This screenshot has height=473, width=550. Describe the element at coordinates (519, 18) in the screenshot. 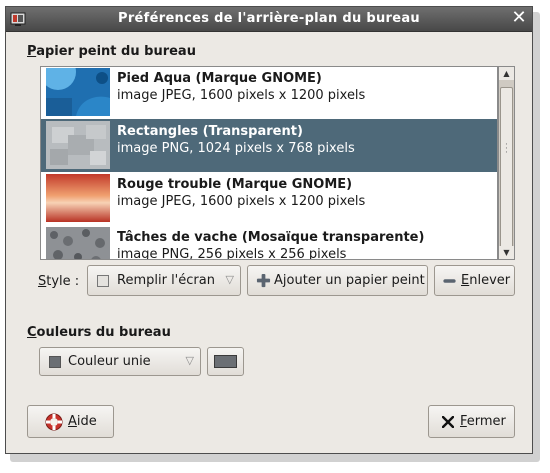

I see `close-icon: ✕` at that location.